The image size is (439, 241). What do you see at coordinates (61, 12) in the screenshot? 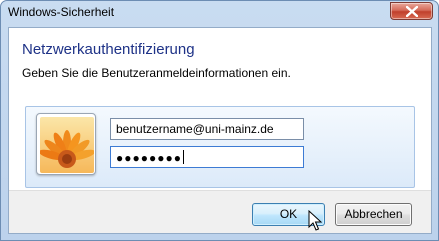
I see `window-title: Windows-Sicherheit` at bounding box center [61, 12].